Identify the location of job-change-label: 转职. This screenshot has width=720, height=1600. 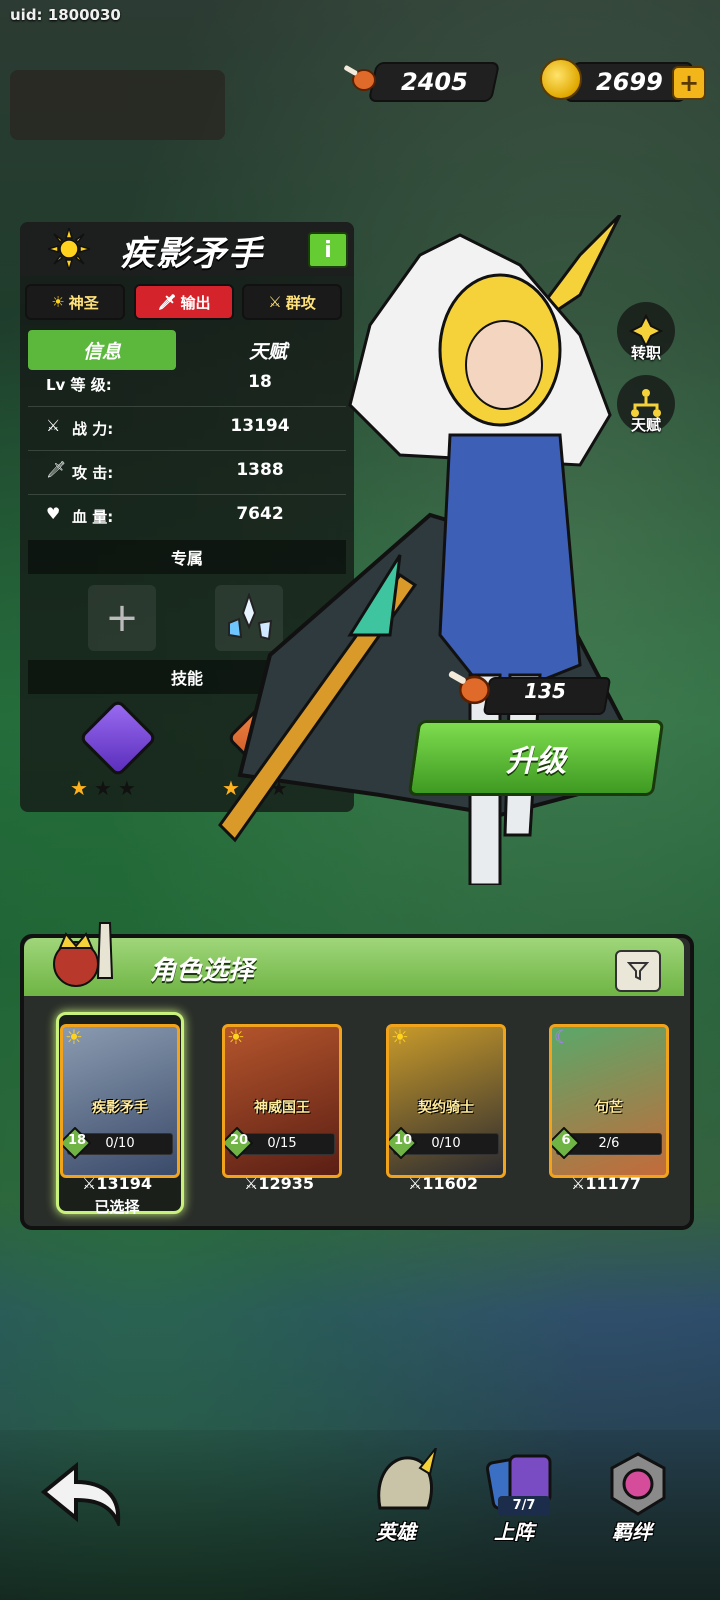
(645, 353).